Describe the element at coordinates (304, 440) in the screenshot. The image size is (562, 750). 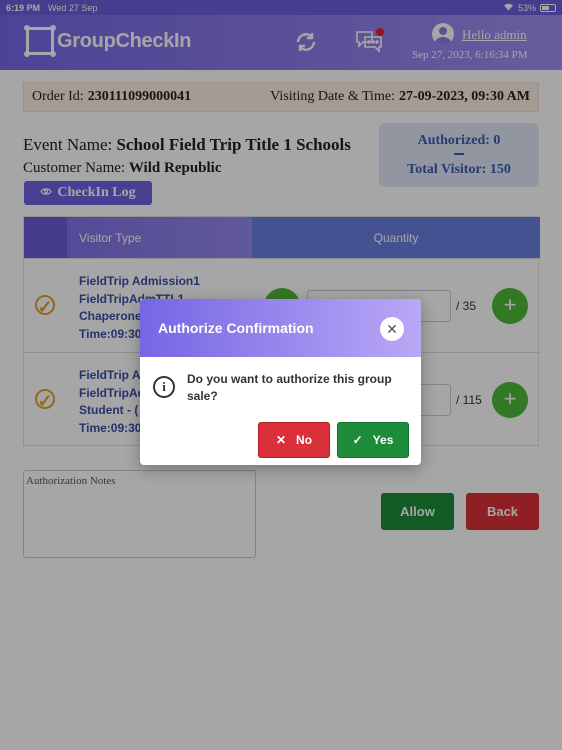
I see `no-label: No` at that location.